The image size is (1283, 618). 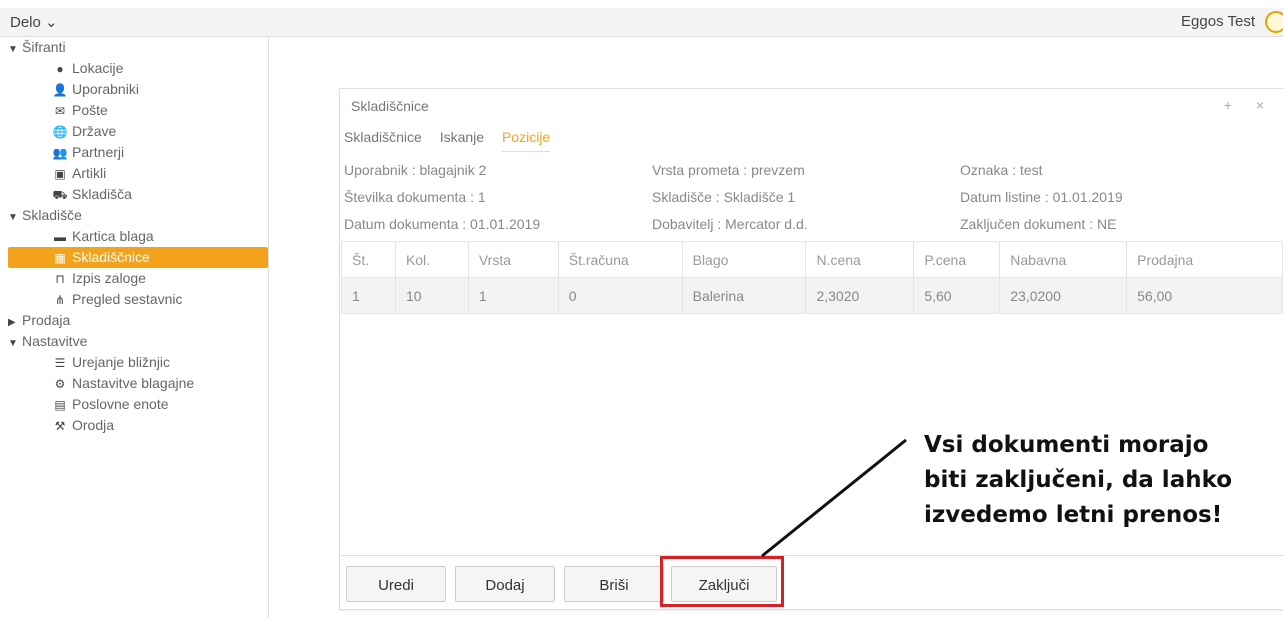 I want to click on table-cell: 0, so click(x=620, y=295).